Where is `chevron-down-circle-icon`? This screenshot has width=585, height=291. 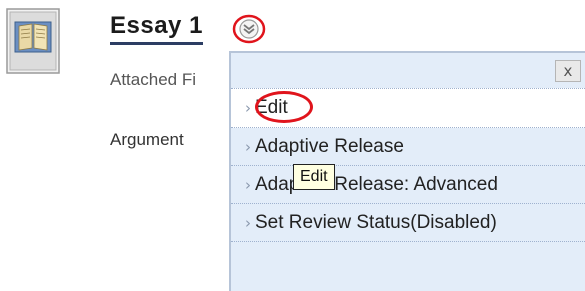
chevron-down-circle-icon is located at coordinates (249, 29).